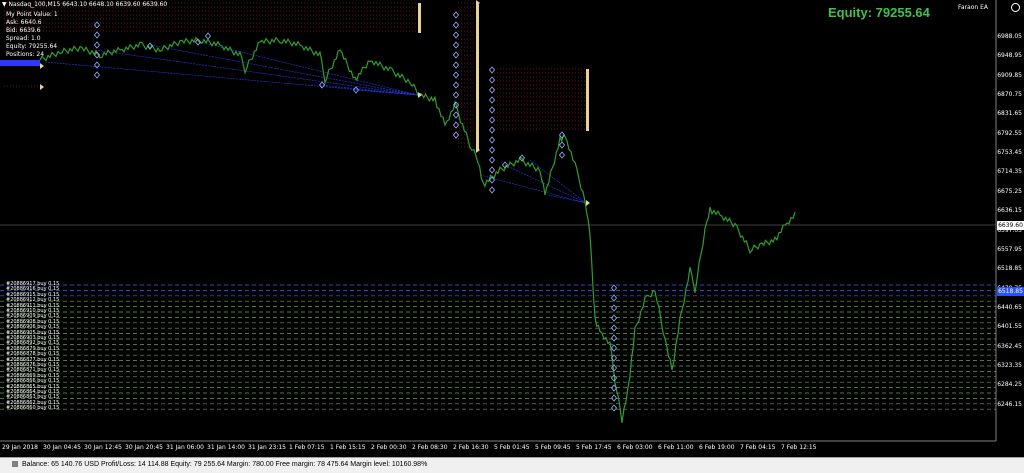 The height and width of the screenshot is (473, 1024). What do you see at coordinates (1010, 225) in the screenshot?
I see `current-price-tag: 6639.60` at bounding box center [1010, 225].